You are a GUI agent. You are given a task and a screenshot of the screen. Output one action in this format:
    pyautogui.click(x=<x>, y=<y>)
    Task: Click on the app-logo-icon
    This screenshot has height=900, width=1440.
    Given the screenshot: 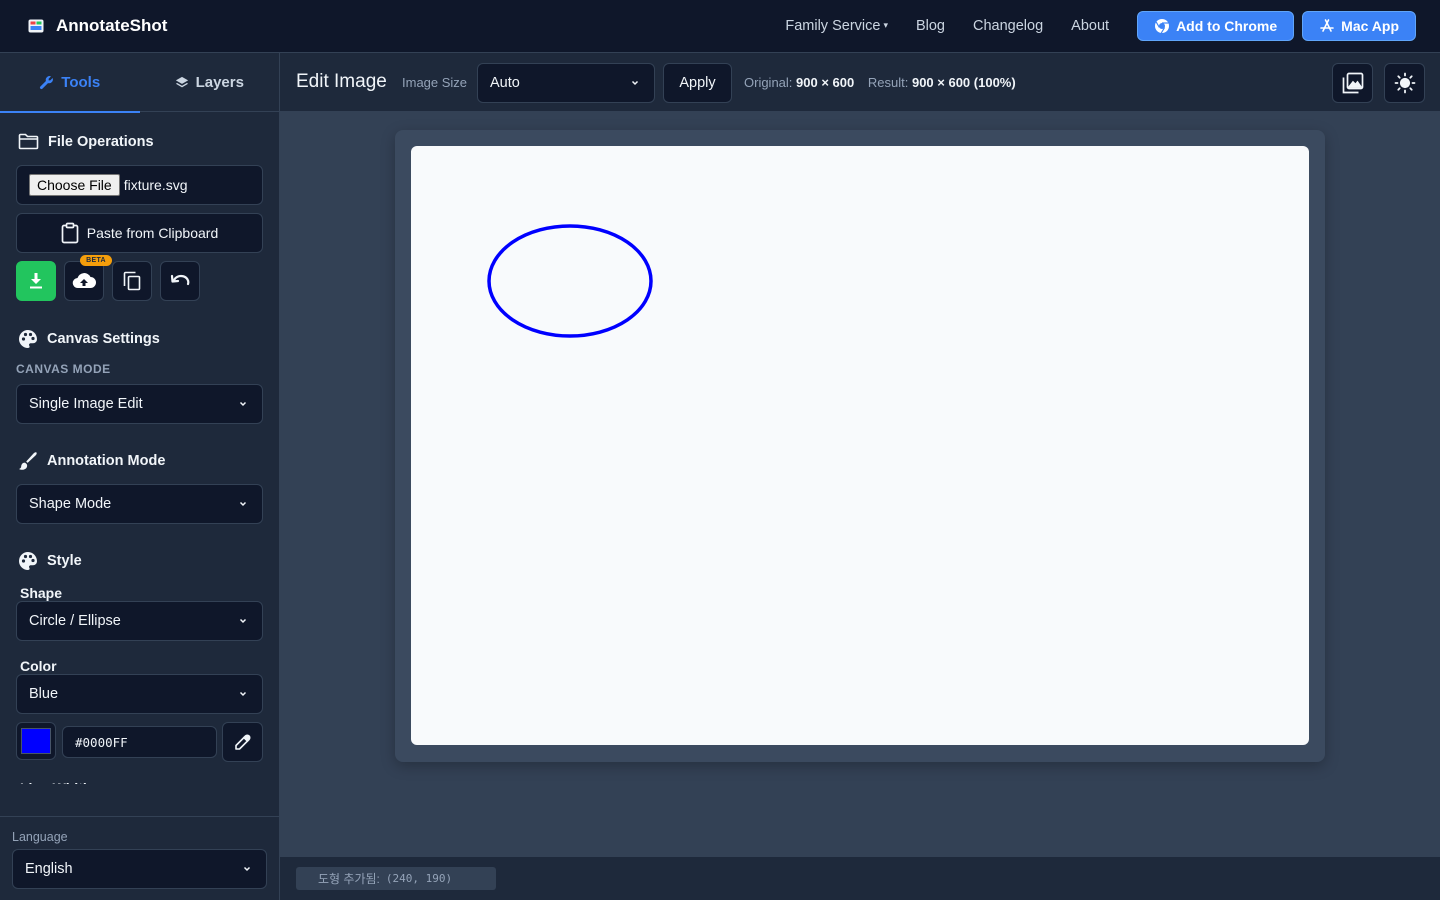 What is the action you would take?
    pyautogui.click(x=36, y=26)
    